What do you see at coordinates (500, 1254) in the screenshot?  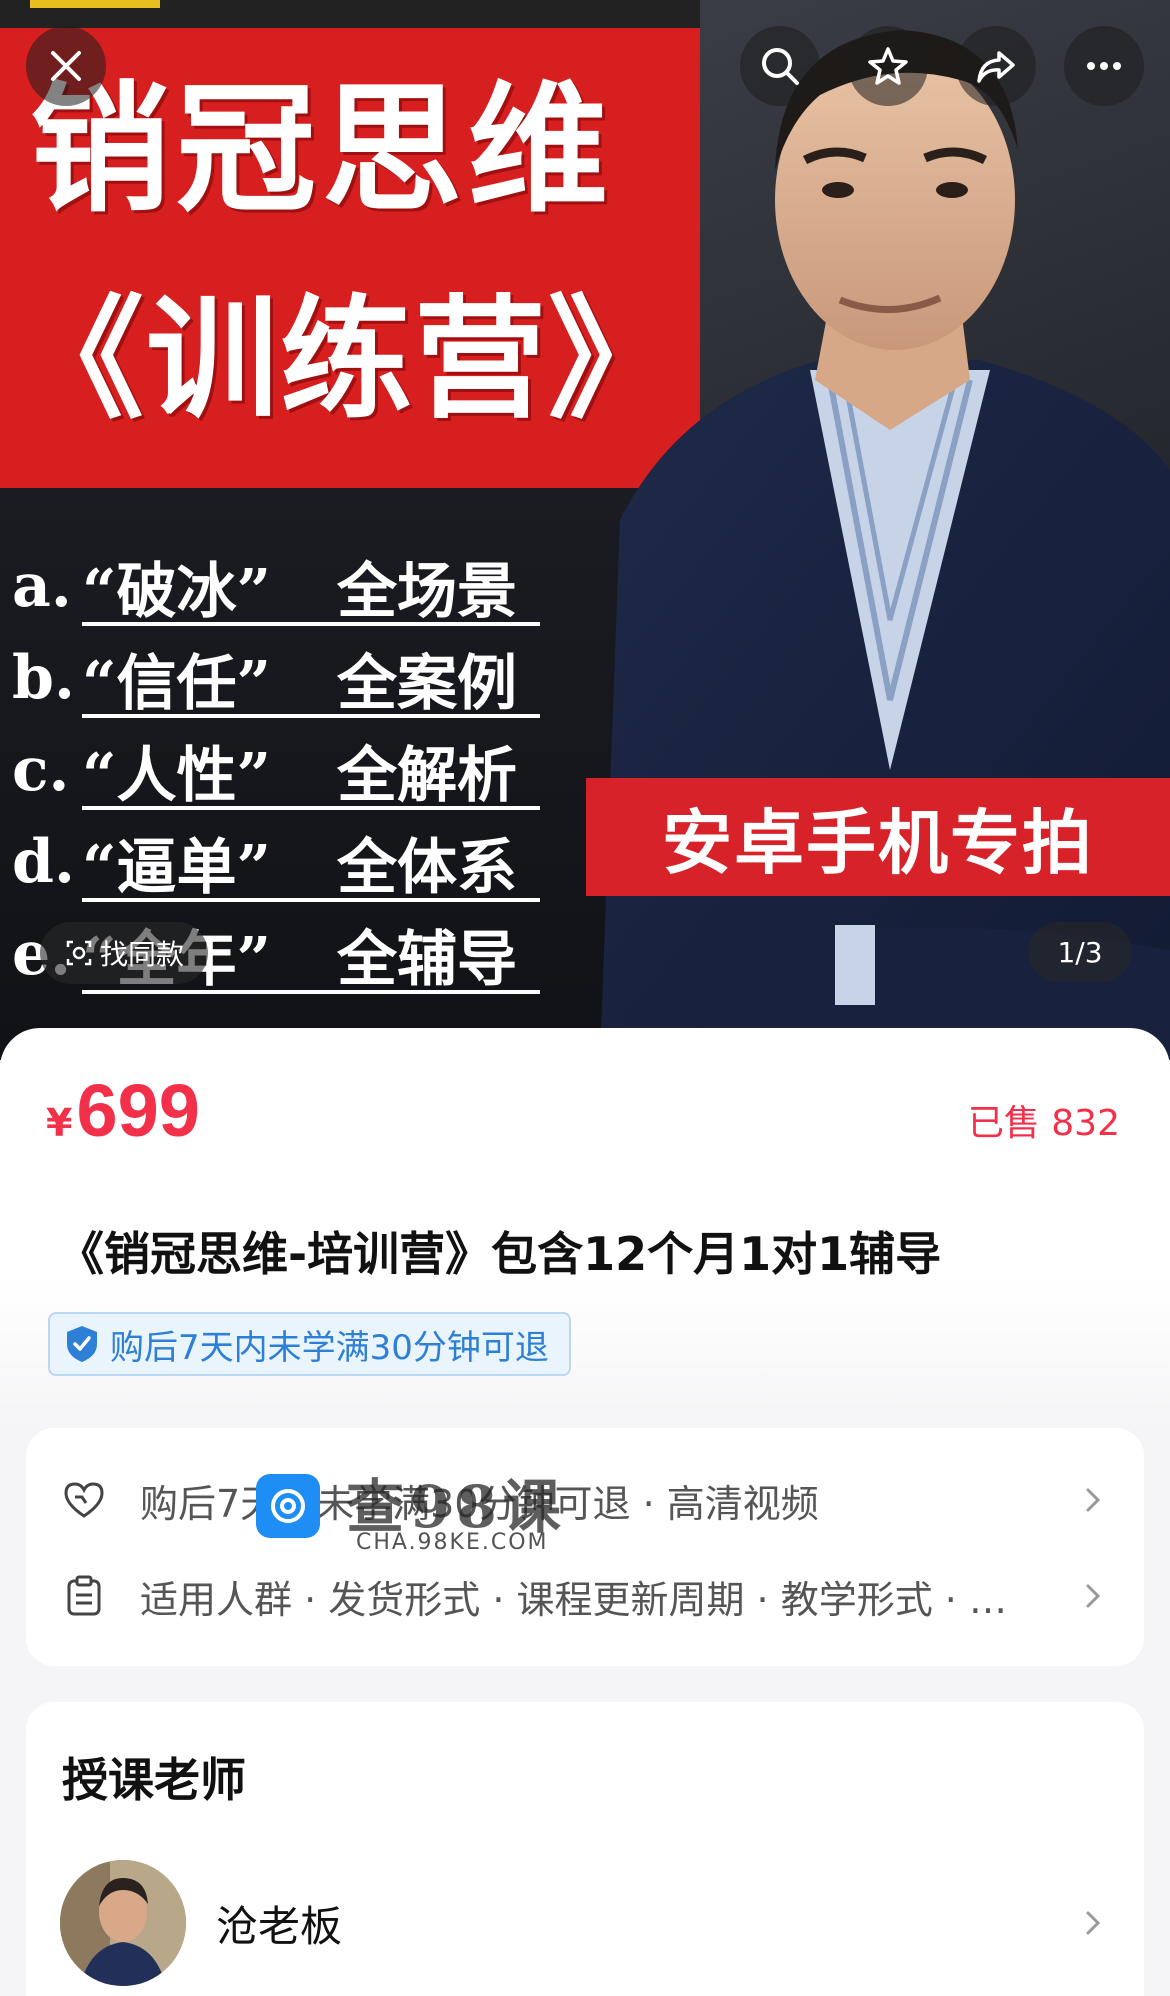 I see `product-title: 《销冠思维-培训营》包含12个月1对1辅导` at bounding box center [500, 1254].